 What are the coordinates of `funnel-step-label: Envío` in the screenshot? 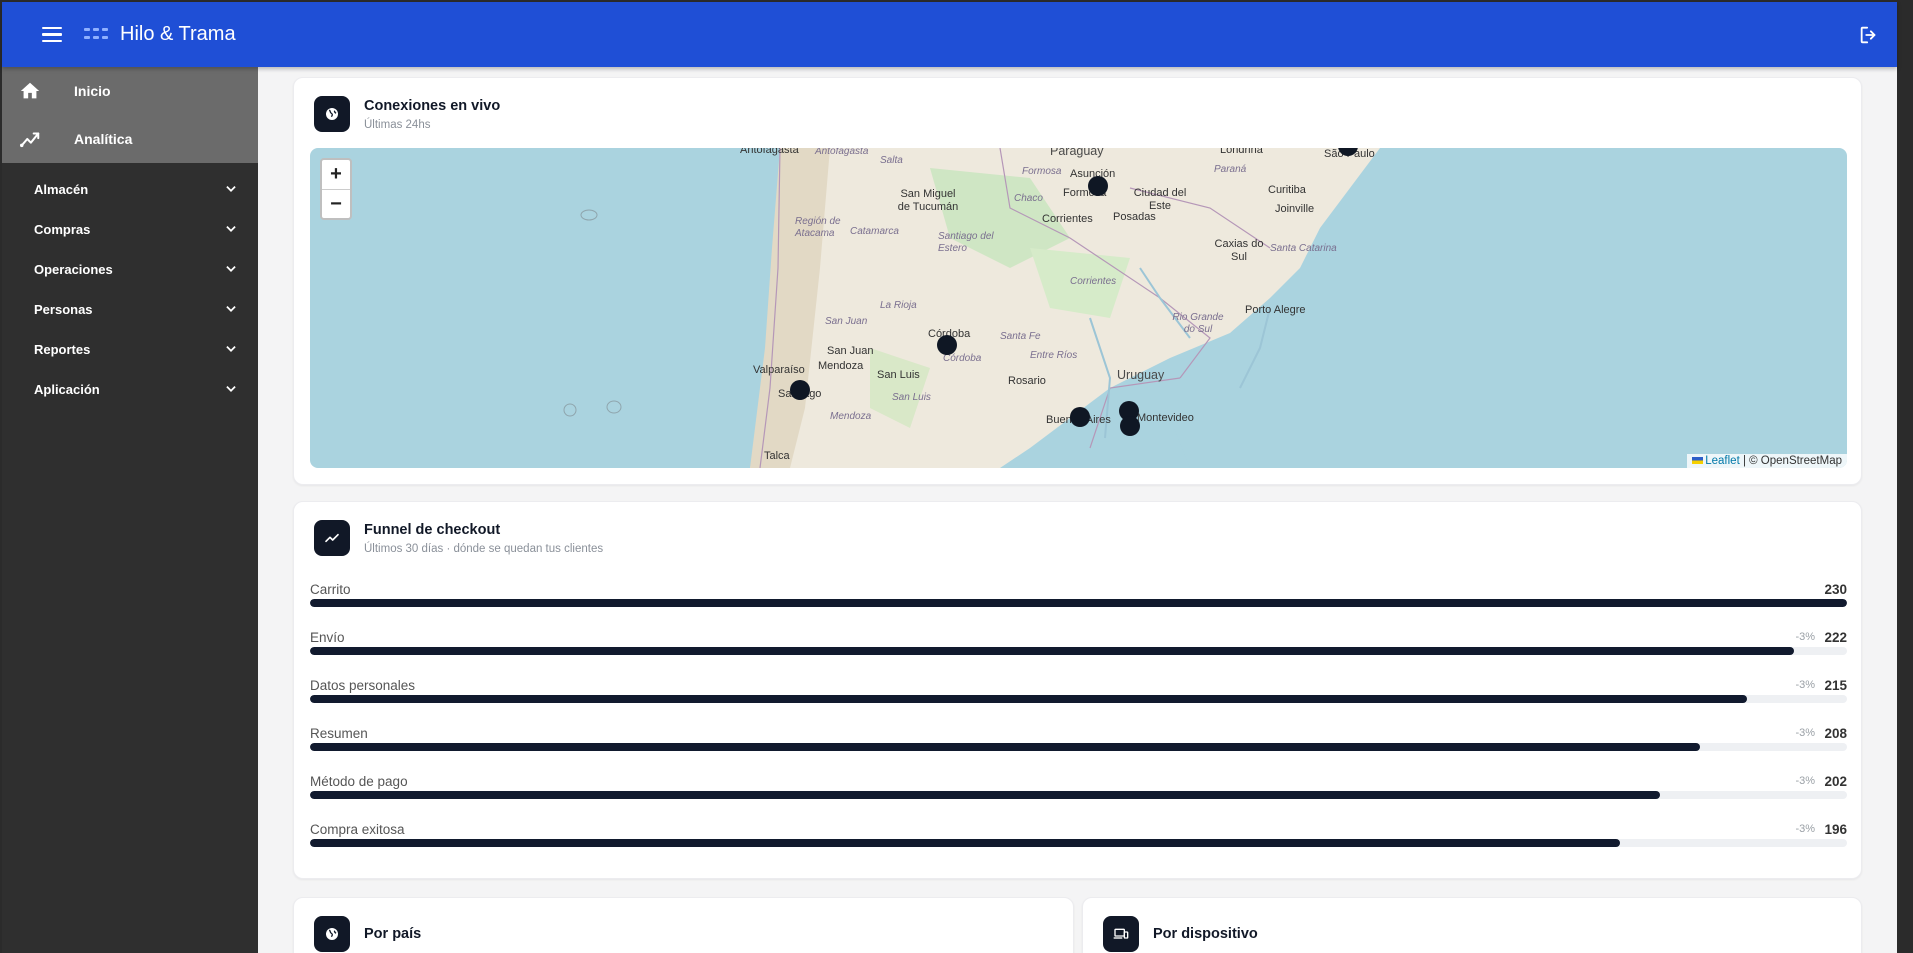 It's located at (327, 637).